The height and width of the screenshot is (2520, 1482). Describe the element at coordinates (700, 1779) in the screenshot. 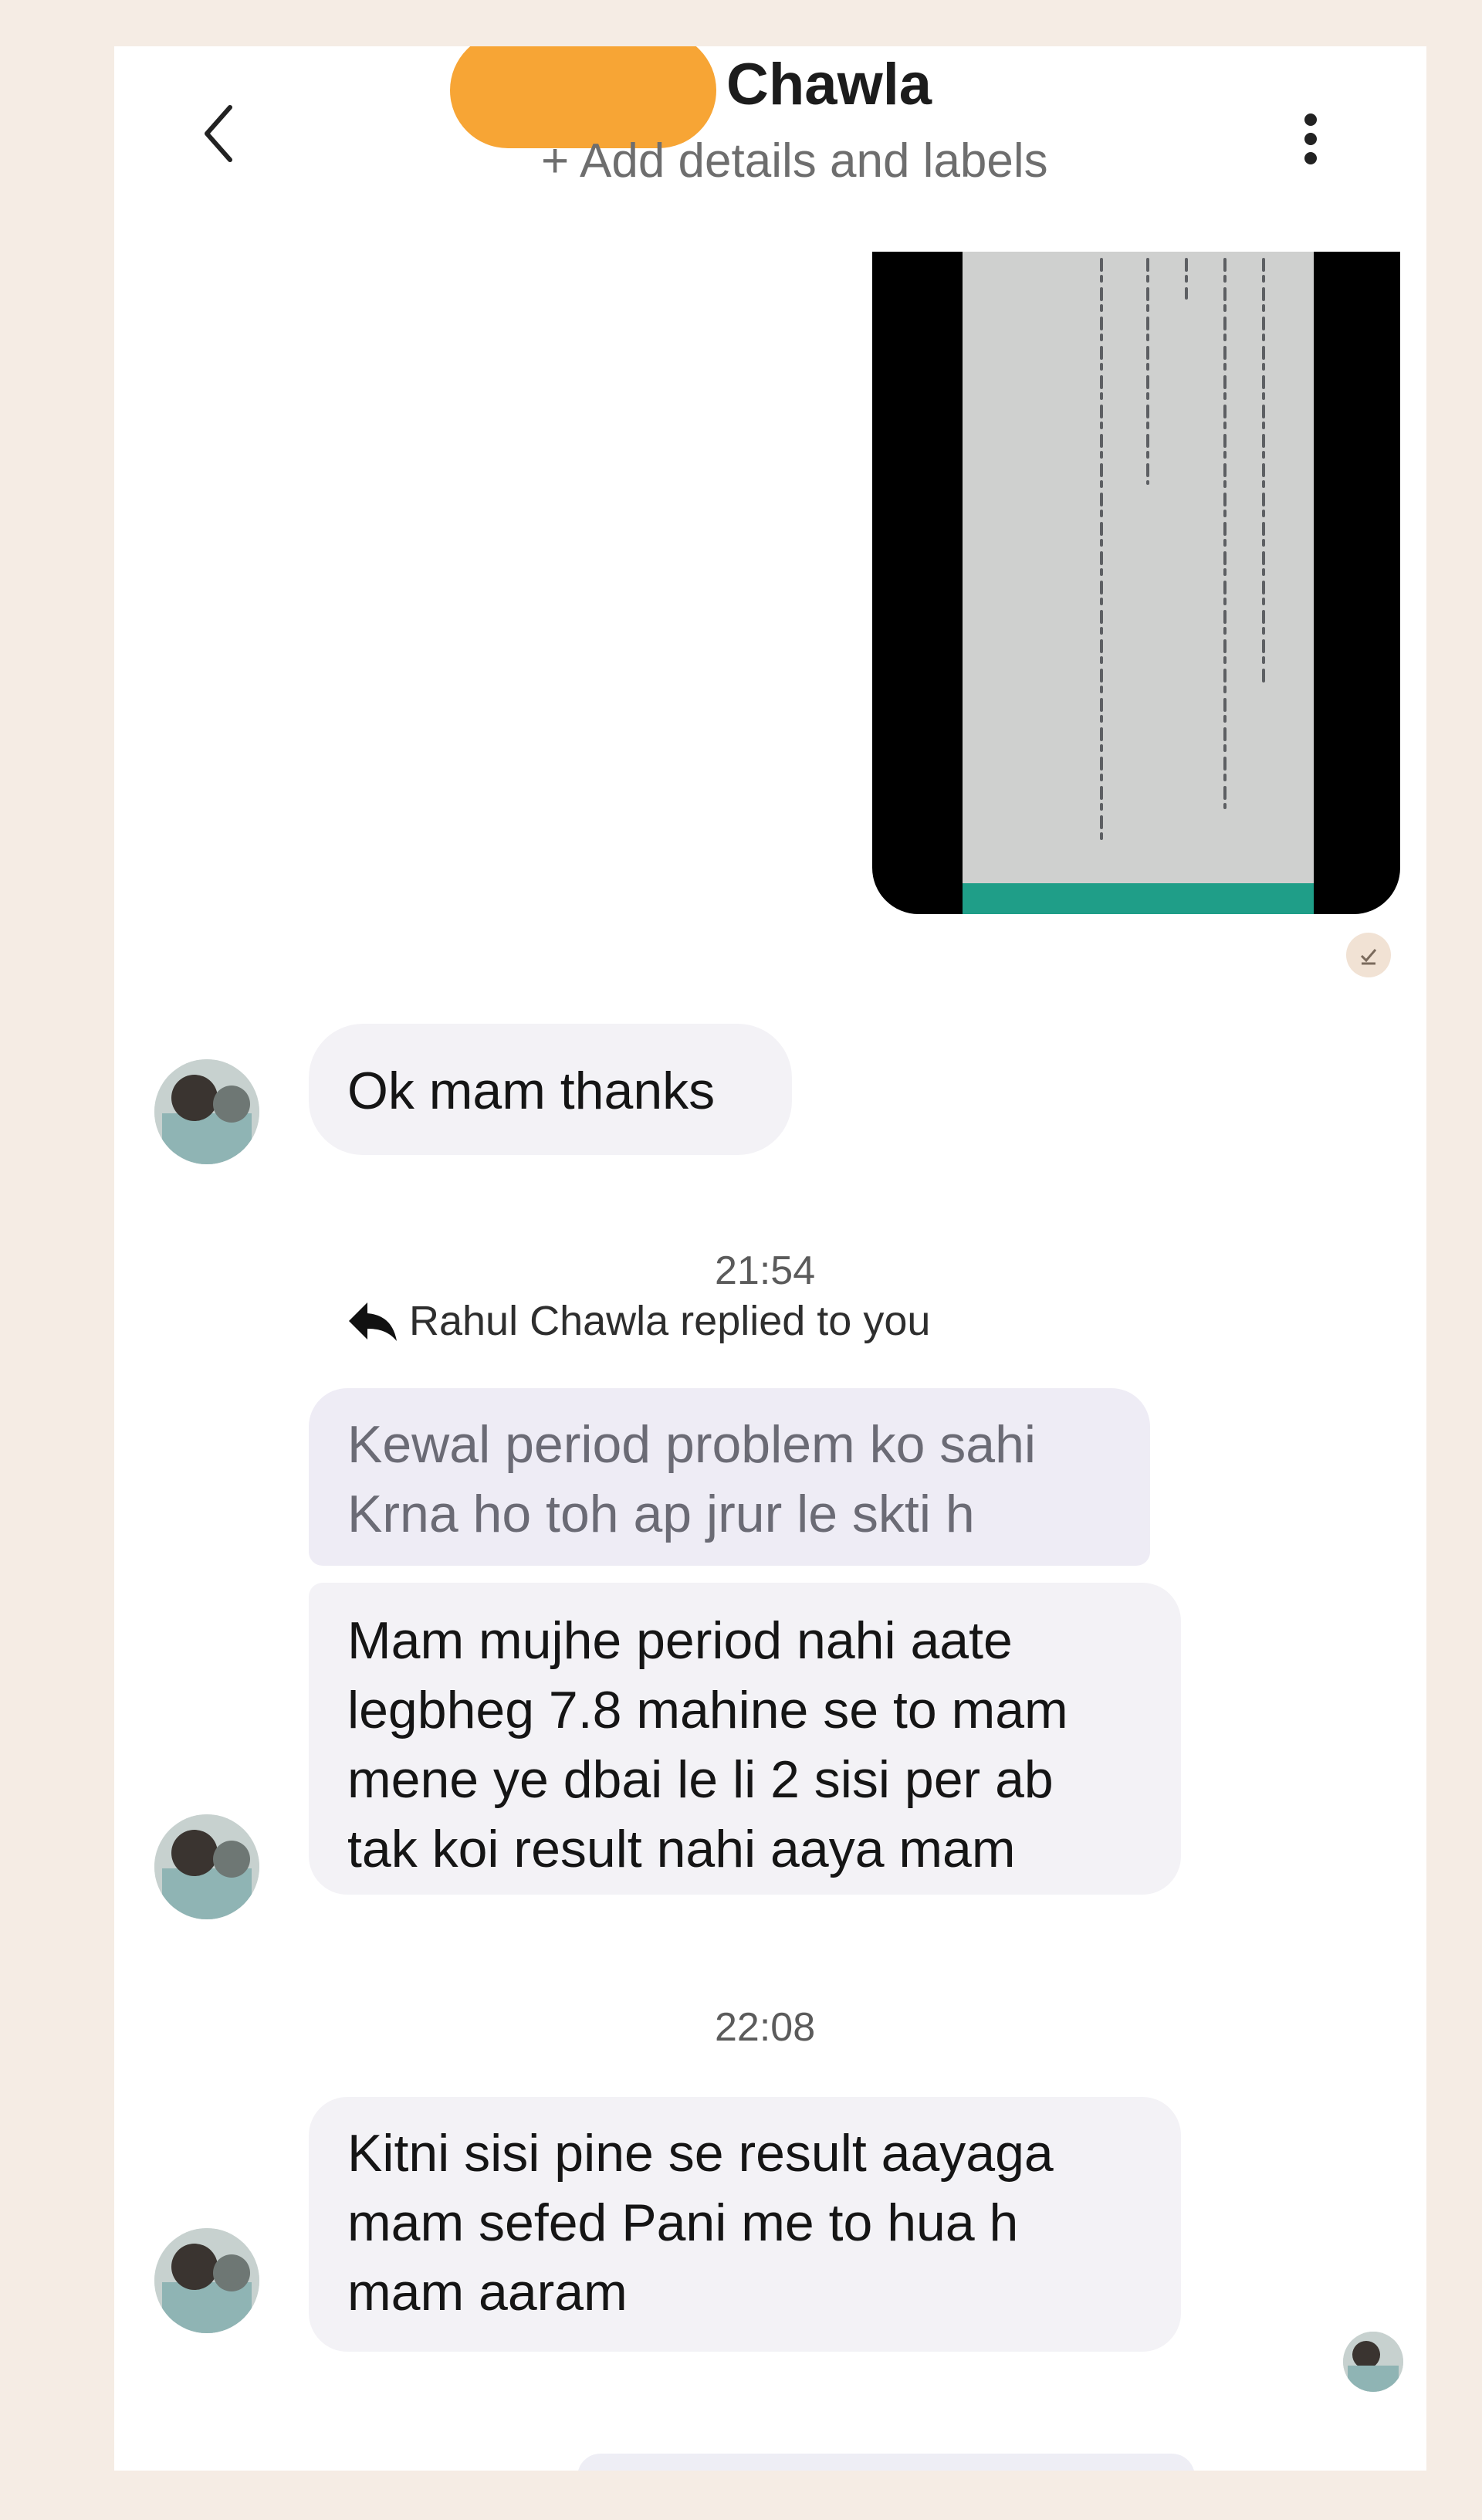

I see `message-line-3: mene ye dbai le li 2 sisi per ab` at that location.